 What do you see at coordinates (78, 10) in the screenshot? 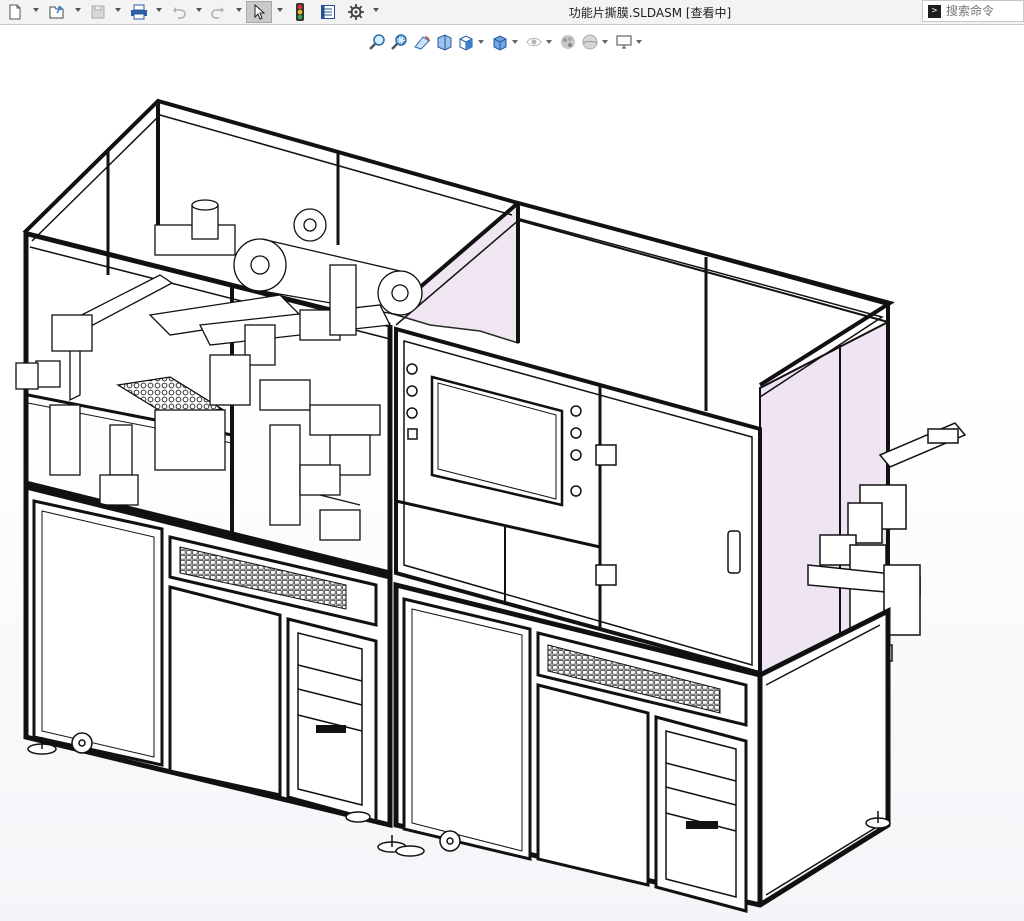
I see `open-dropdown-caret` at bounding box center [78, 10].